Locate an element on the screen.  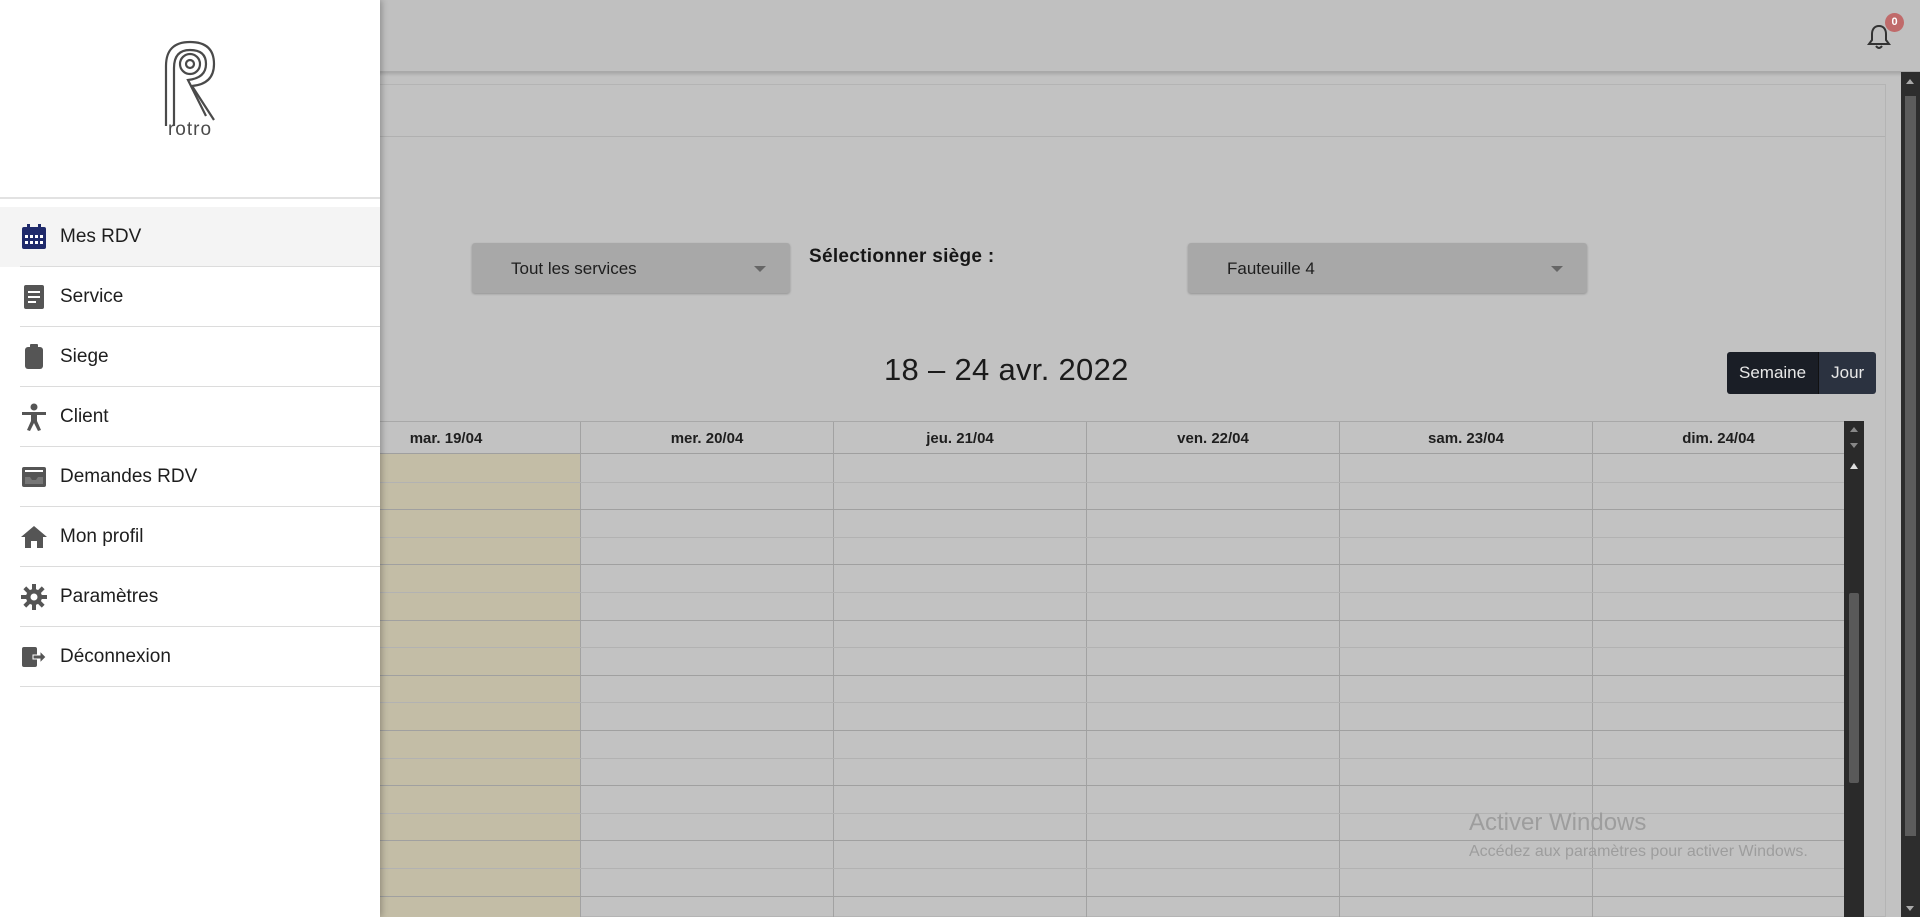
sidebar-item-siege: Siege is located at coordinates (190, 357).